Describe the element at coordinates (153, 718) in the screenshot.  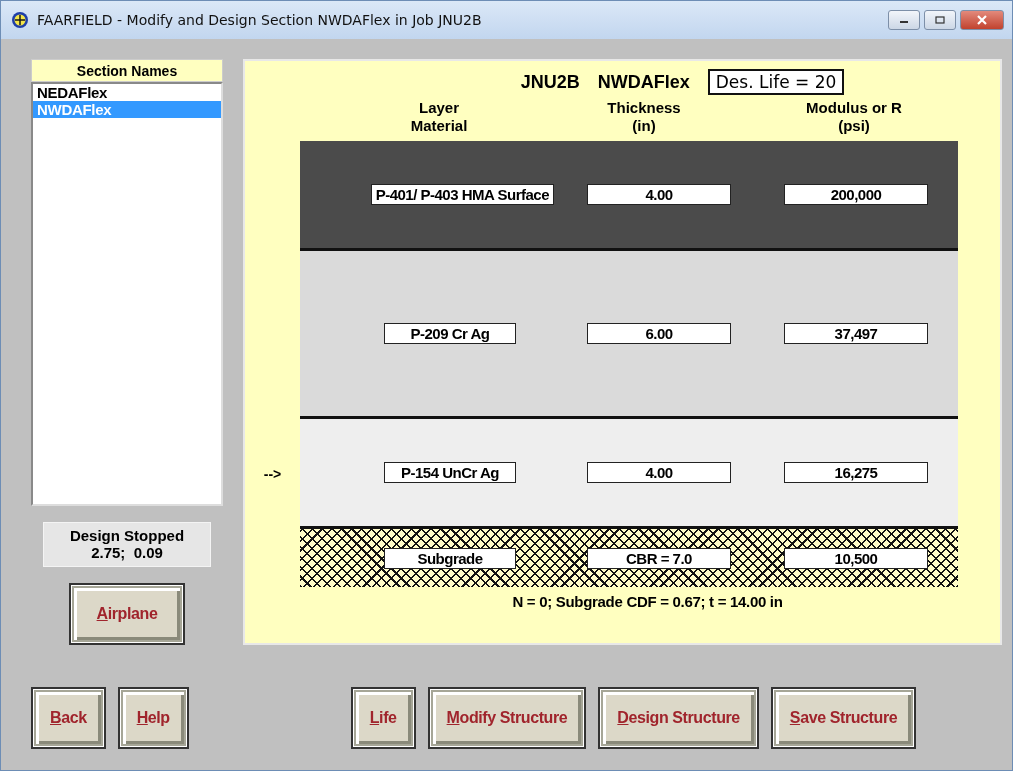
I see `action-button: Help` at that location.